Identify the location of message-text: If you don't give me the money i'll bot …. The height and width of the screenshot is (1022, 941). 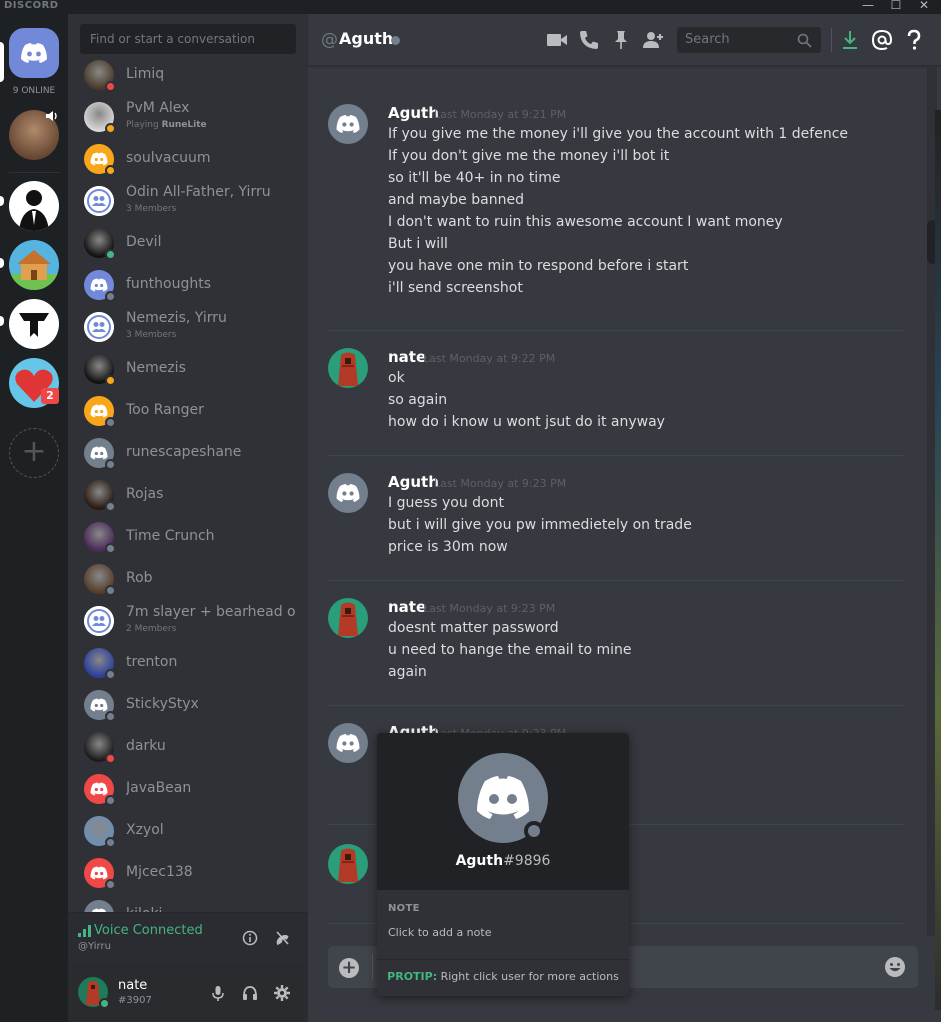
(529, 156).